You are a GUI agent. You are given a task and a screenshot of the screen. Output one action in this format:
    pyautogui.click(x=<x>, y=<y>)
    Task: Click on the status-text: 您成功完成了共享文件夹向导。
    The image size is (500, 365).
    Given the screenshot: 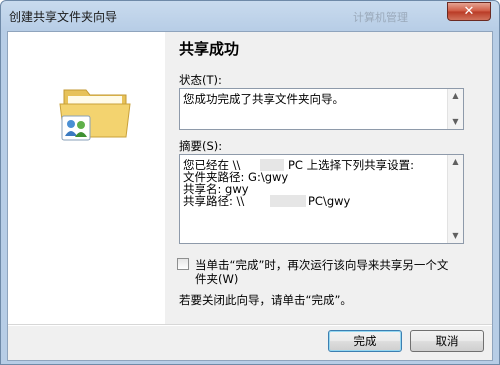 What is the action you would take?
    pyautogui.click(x=263, y=99)
    